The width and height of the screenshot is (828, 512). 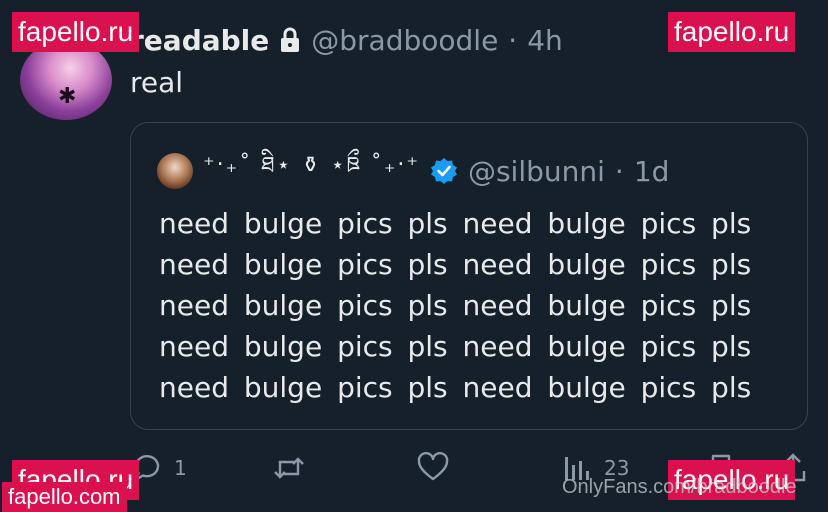 I want to click on watermark-site: fapello.com, so click(x=64, y=497).